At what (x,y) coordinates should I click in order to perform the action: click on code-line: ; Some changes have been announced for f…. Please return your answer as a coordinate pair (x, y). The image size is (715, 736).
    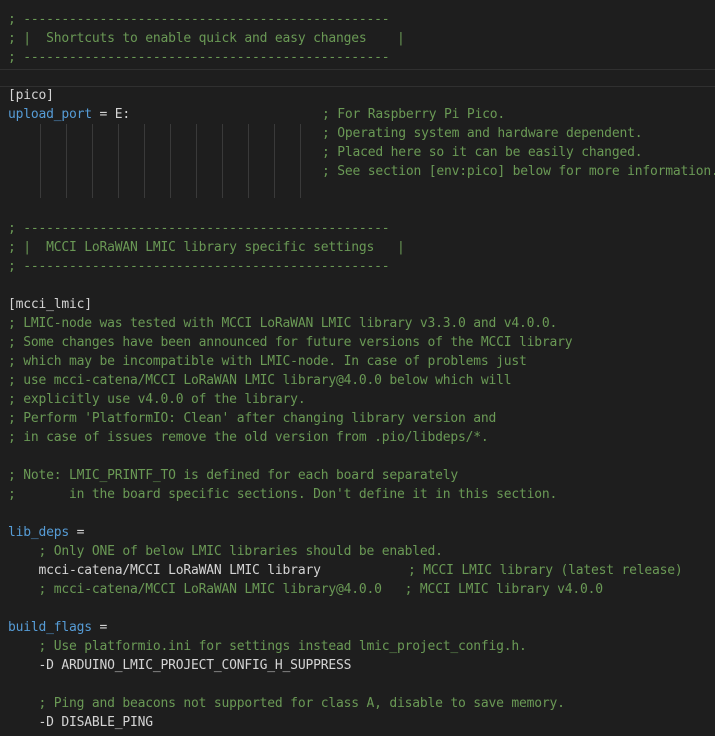
    Looking at the image, I should click on (361, 342).